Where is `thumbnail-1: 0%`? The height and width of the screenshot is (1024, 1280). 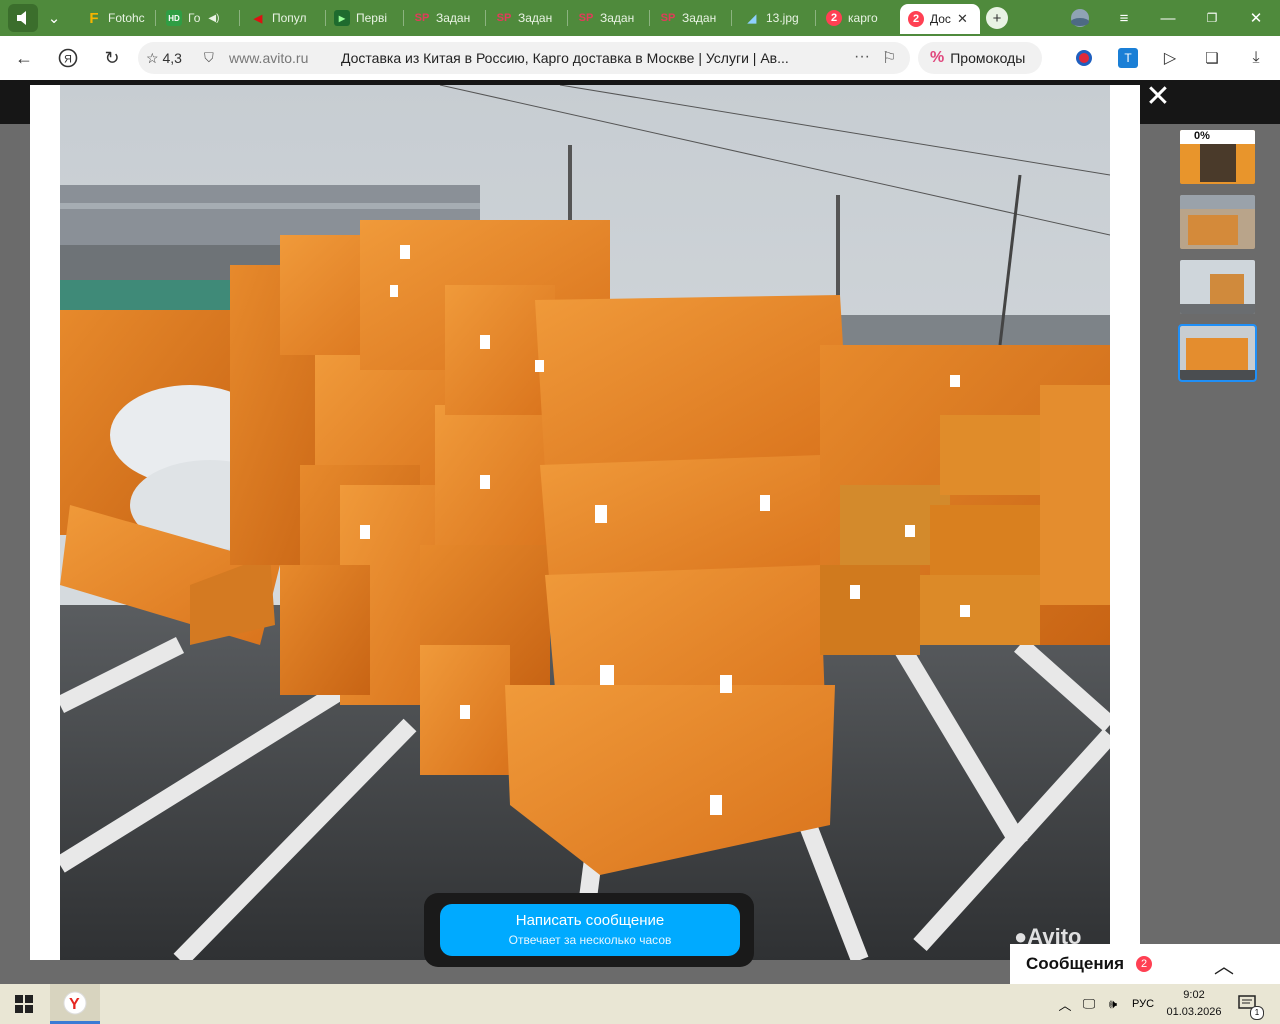 thumbnail-1: 0% is located at coordinates (1217, 157).